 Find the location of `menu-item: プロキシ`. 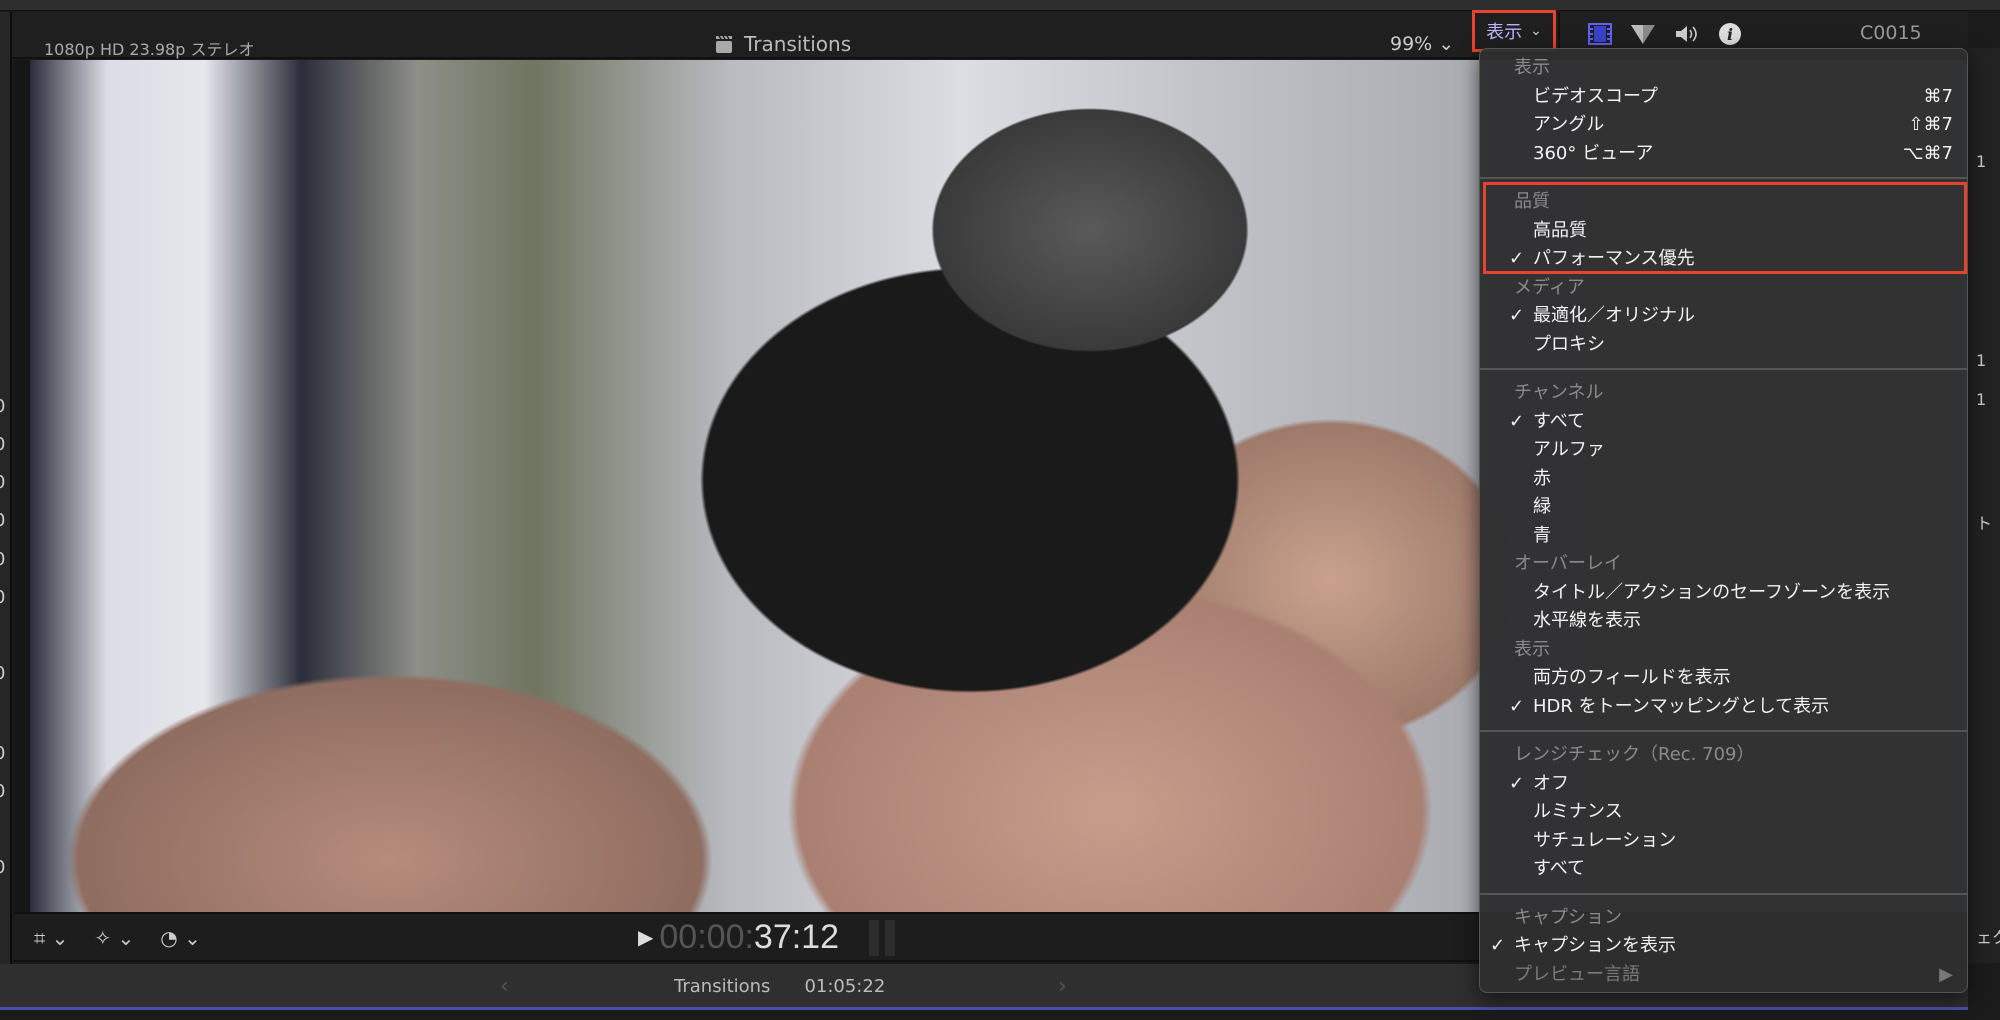

menu-item: プロキシ is located at coordinates (1723, 345).